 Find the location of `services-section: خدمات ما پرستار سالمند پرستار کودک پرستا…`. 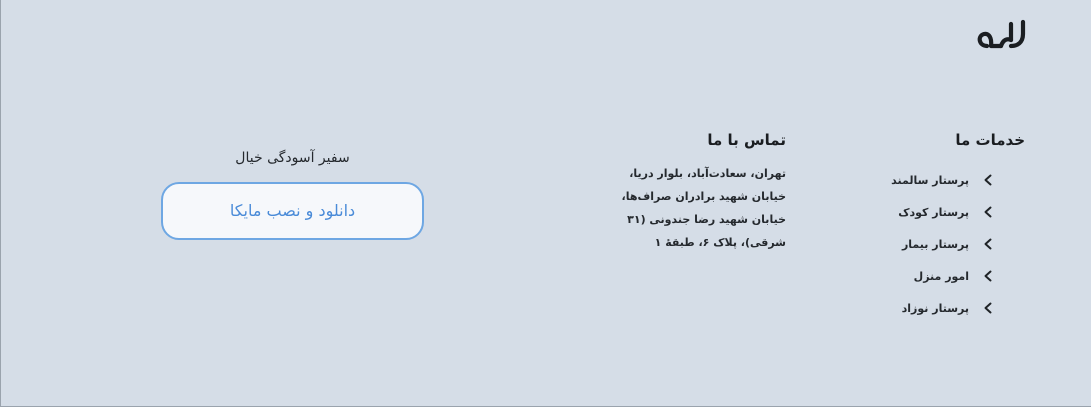

services-section: خدمات ما پرستار سالمند پرستار کودک پرستا… is located at coordinates (925, 226).